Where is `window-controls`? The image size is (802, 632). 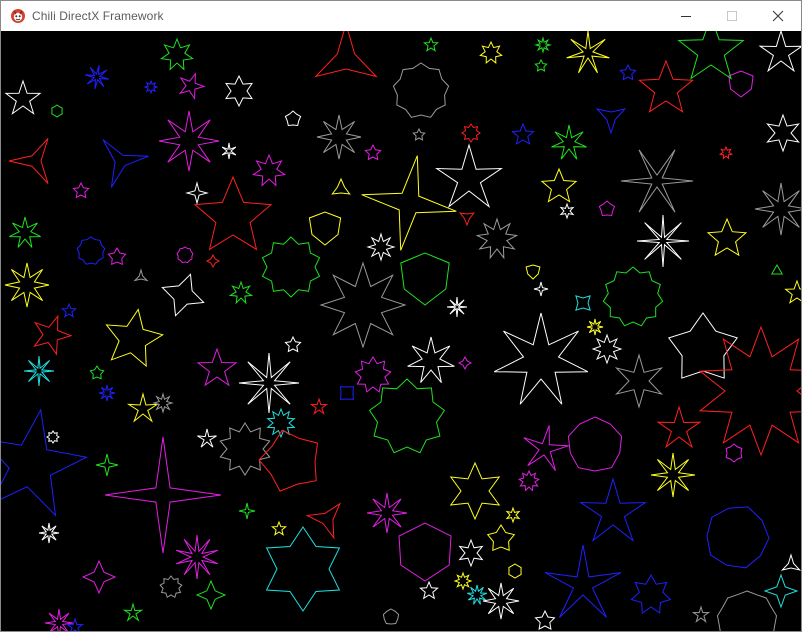 window-controls is located at coordinates (732, 16).